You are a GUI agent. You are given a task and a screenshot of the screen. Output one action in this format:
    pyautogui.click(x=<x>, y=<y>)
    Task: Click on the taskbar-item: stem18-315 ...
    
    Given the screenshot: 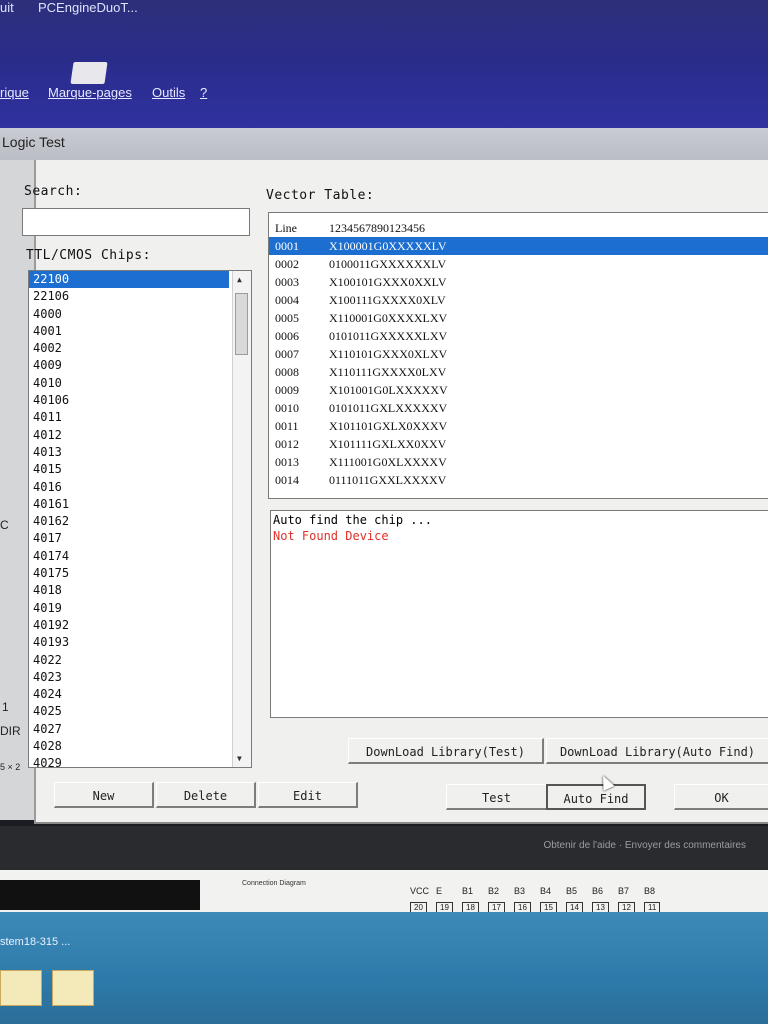 What is the action you would take?
    pyautogui.click(x=35, y=942)
    